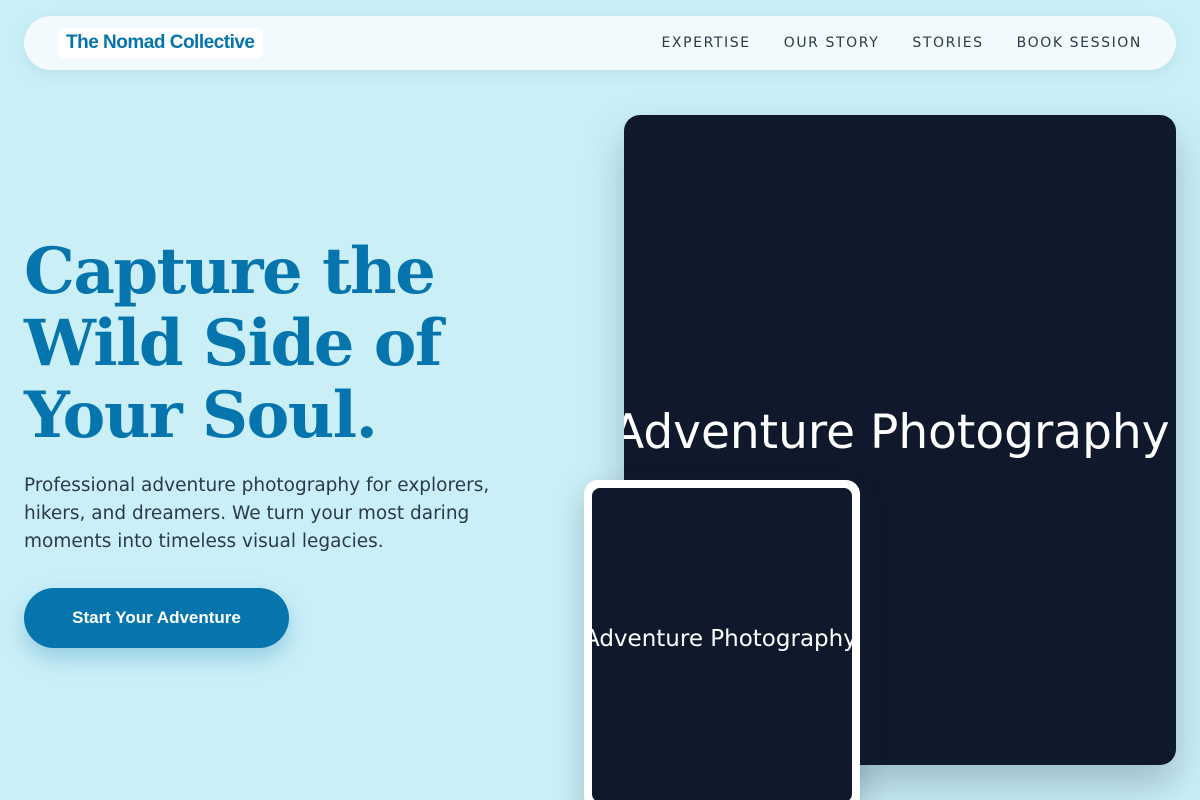  What do you see at coordinates (230, 271) in the screenshot?
I see `hero-title-line-1: Capture the` at bounding box center [230, 271].